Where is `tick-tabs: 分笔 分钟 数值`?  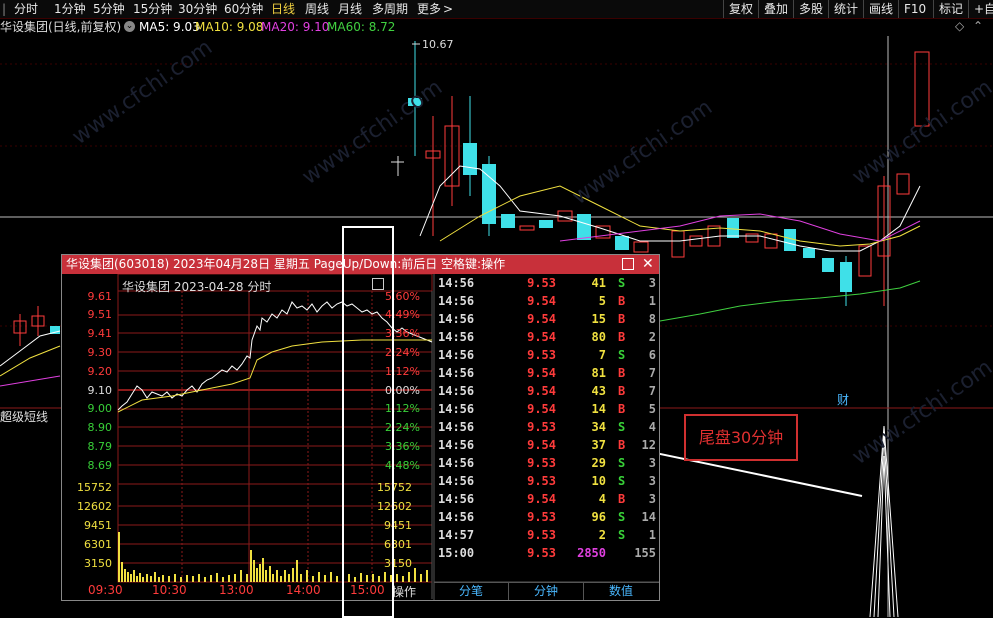 tick-tabs: 分笔 分钟 数值 is located at coordinates (546, 591).